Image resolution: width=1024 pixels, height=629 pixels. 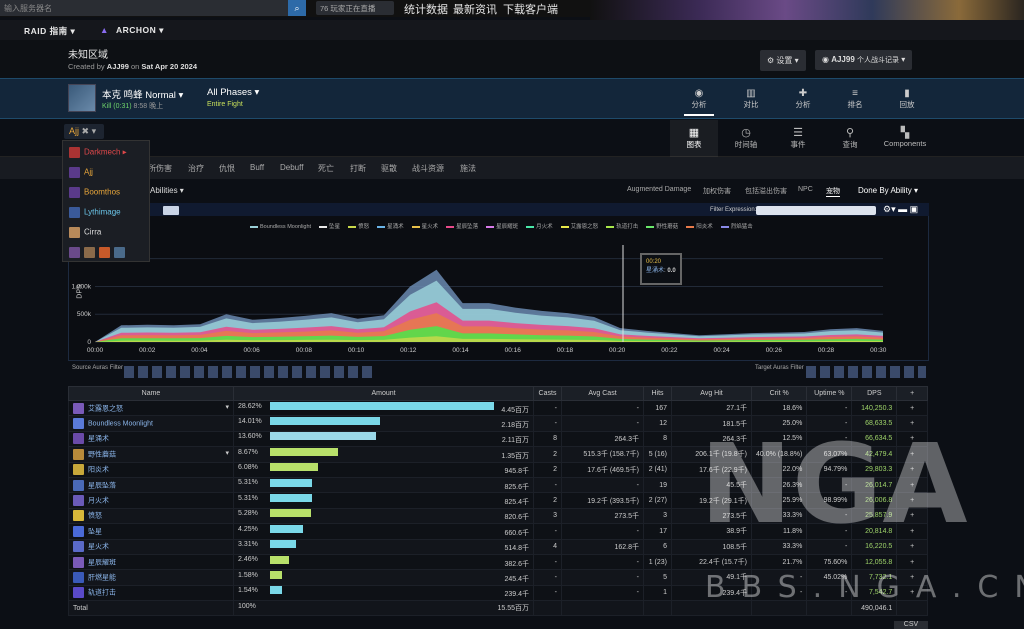 I want to click on live-streams-badge: 76 玩家正在直播, so click(x=355, y=8).